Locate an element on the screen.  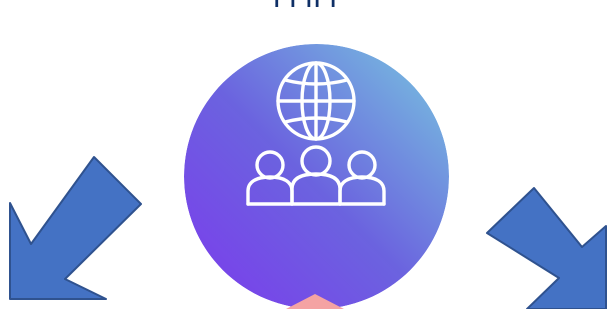
top-label-fragment: Ⅰ Ⅰ ⅠⅠ Ⅰ is located at coordinates (305, 7).